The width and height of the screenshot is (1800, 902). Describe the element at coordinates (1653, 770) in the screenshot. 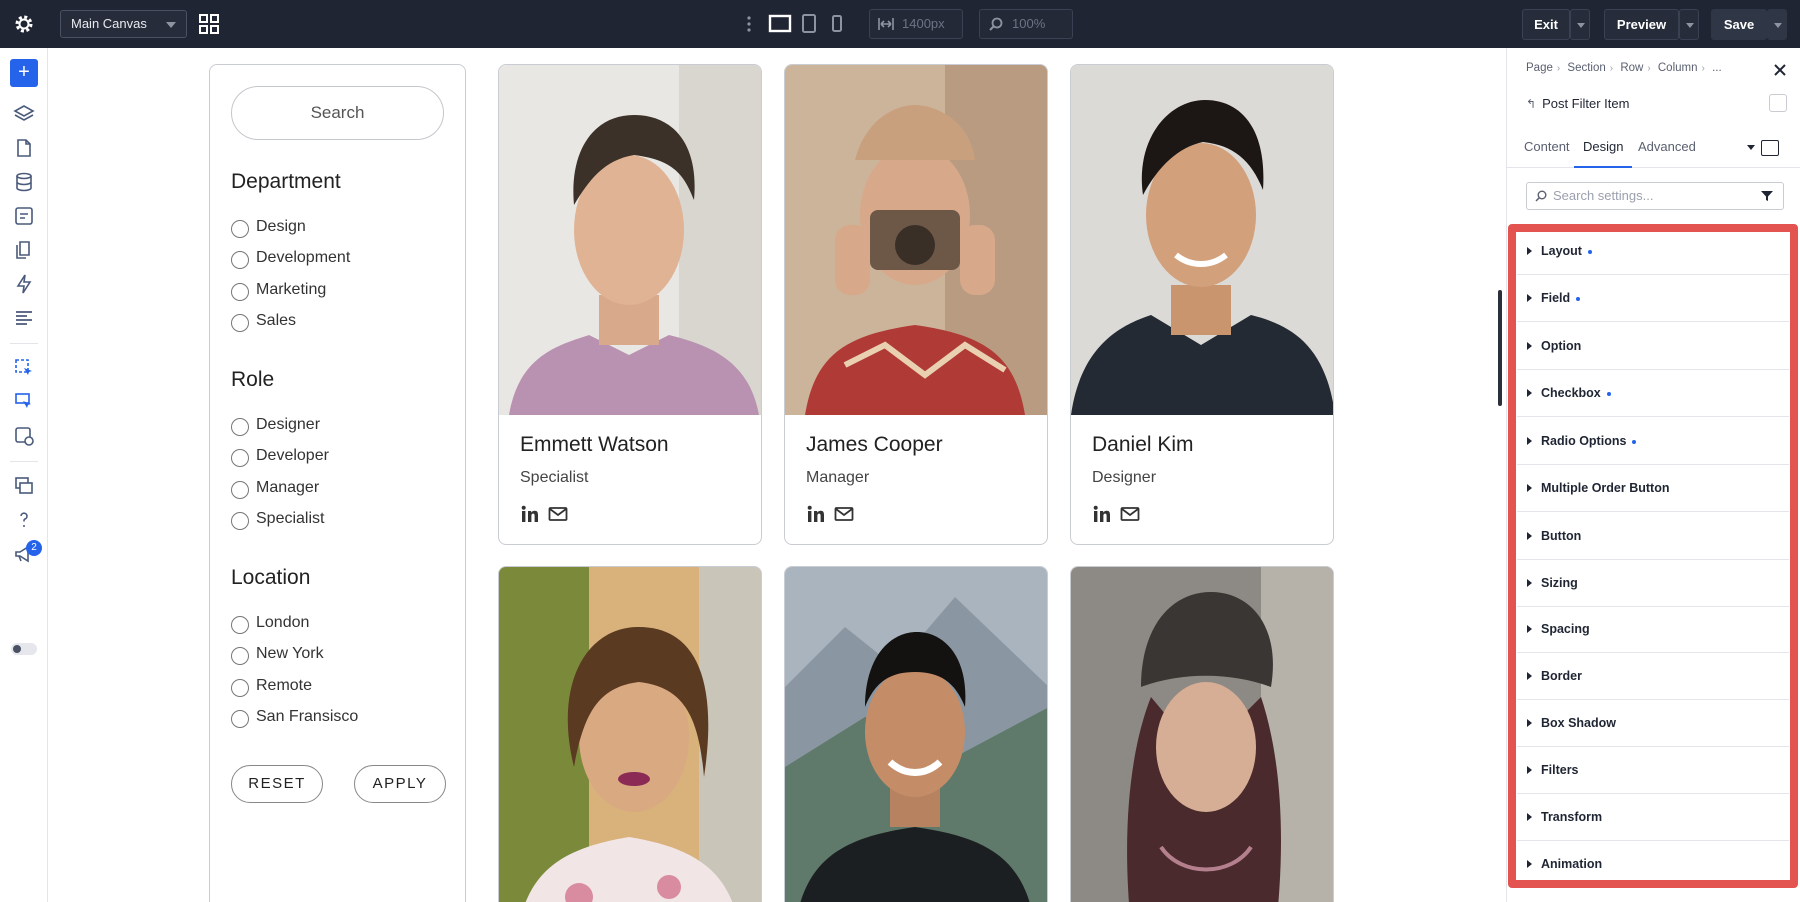

I see `settings-group-filters: Filters` at that location.